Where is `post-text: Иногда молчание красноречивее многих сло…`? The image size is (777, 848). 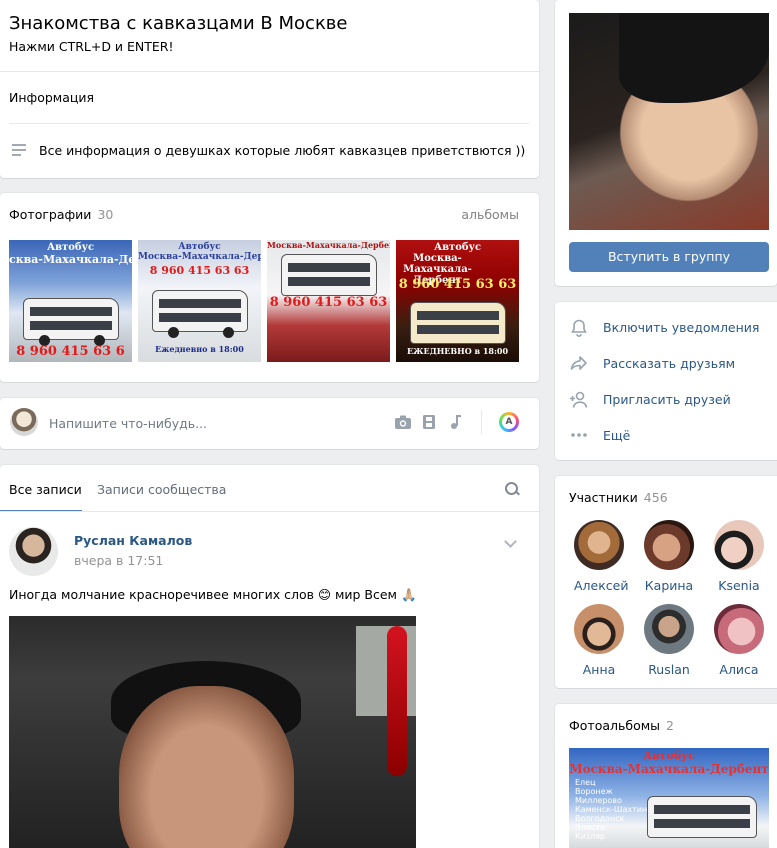
post-text: Иногда молчание красноречивее многих сло… is located at coordinates (213, 594).